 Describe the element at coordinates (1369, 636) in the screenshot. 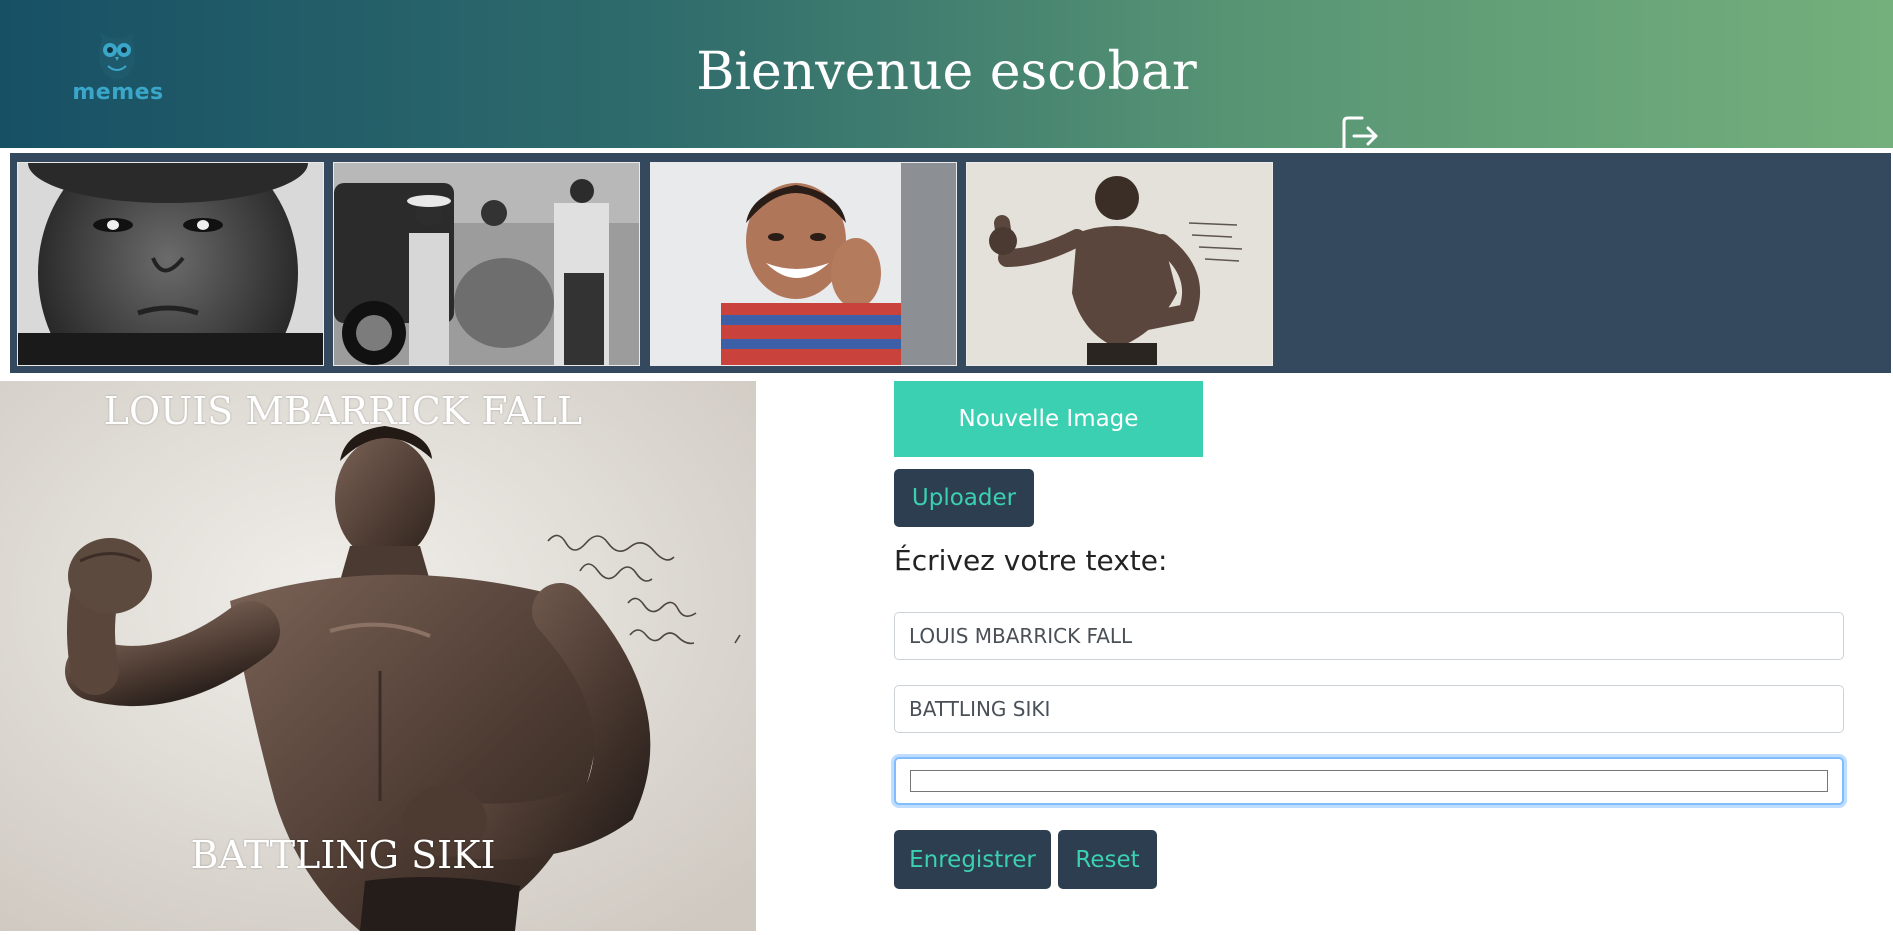

I see `top-text-field: LOUIS MBARRICK FALL` at that location.